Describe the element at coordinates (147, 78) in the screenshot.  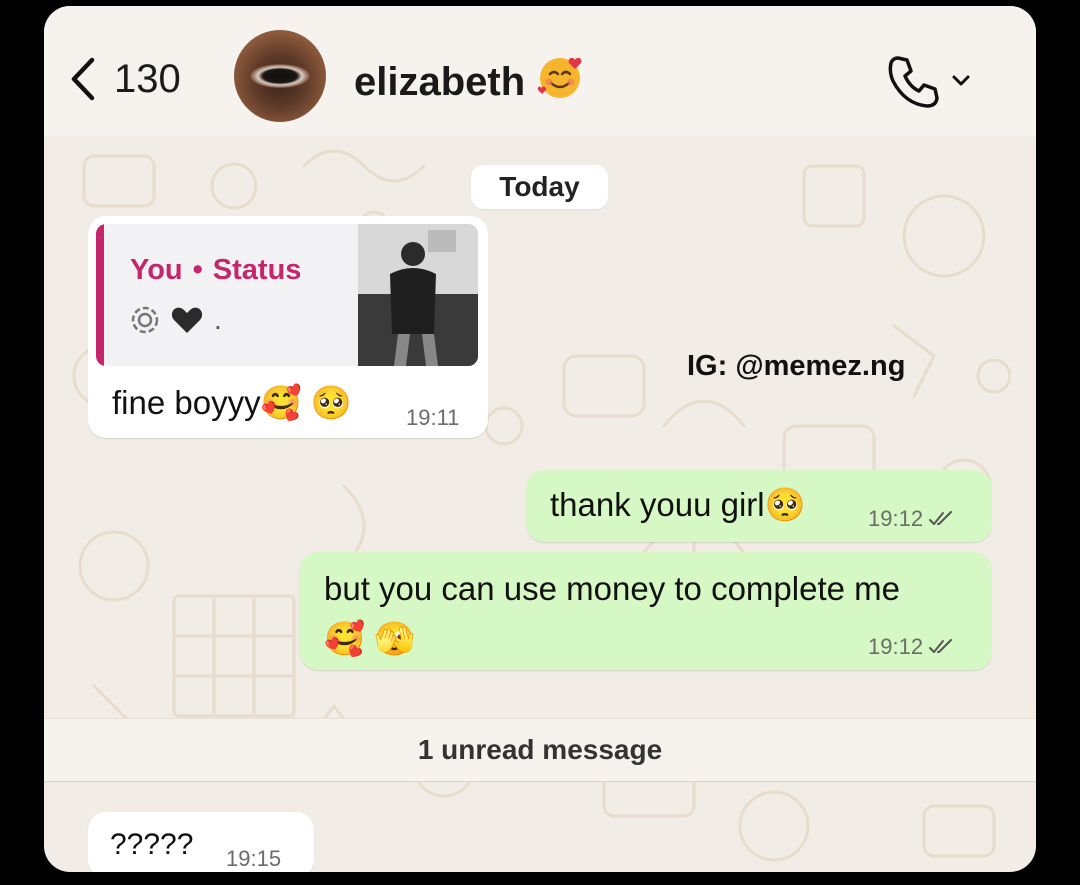
I see `back-unread-count: 130` at that location.